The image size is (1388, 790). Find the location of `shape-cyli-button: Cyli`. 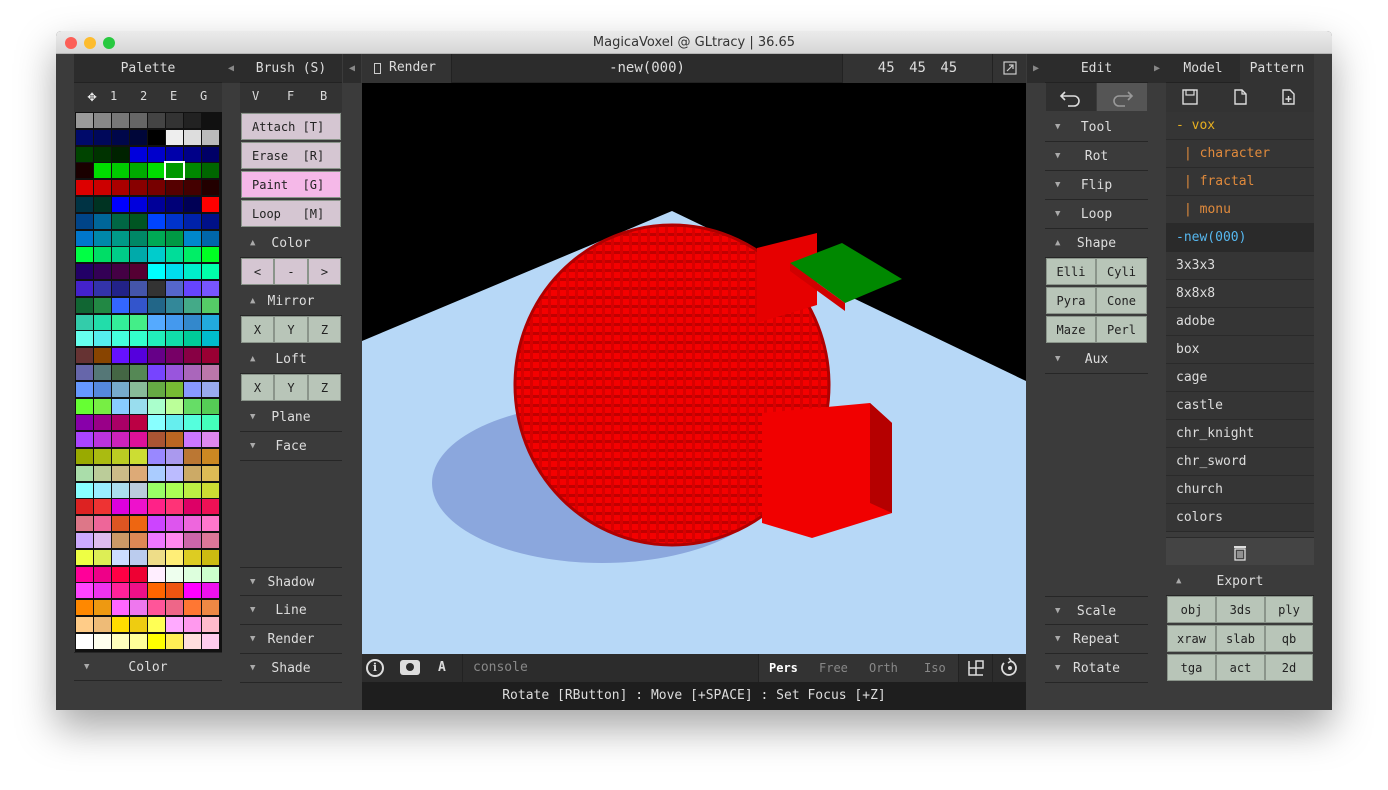

shape-cyli-button: Cyli is located at coordinates (1121, 271).